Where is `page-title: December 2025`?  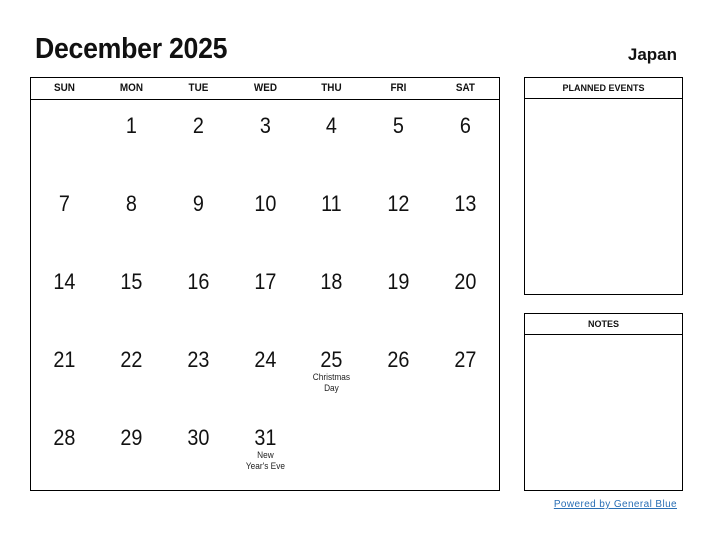 page-title: December 2025 is located at coordinates (131, 49).